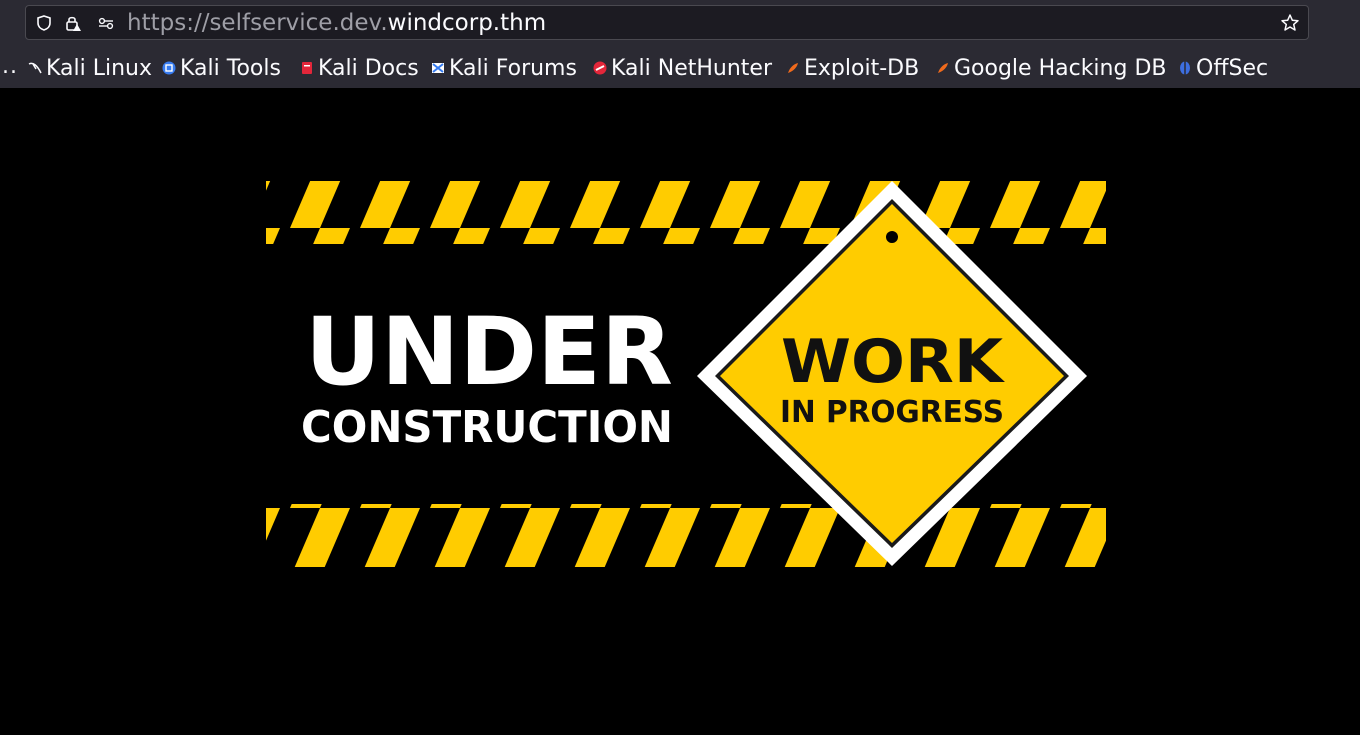 This screenshot has width=1360, height=735. I want to click on permissions-icon, so click(106, 23).